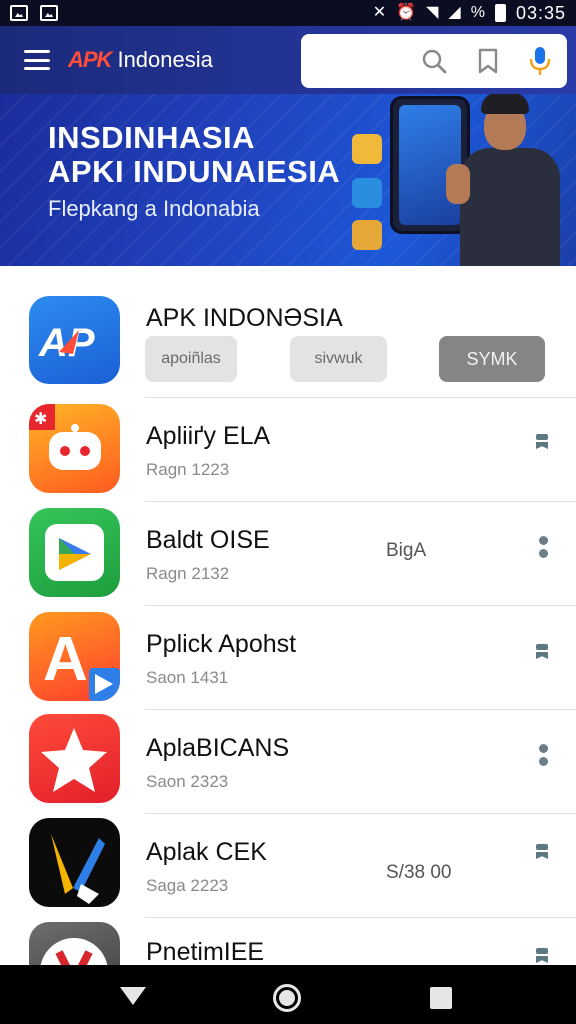 The width and height of the screenshot is (576, 1024). Describe the element at coordinates (492, 359) in the screenshot. I see `action-button-primary: SYMK` at that location.